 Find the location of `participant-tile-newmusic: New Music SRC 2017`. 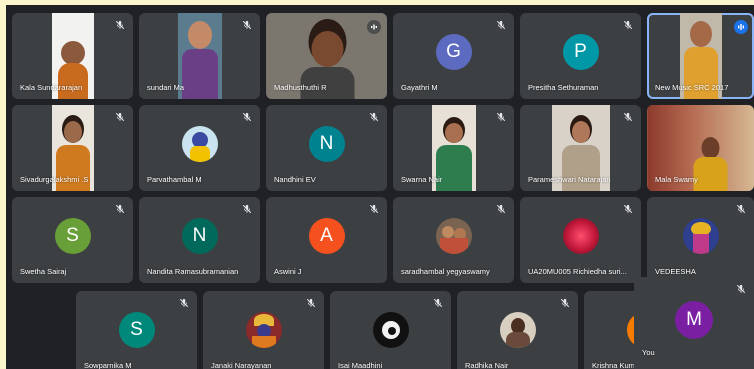

participant-tile-newmusic: New Music SRC 2017 is located at coordinates (700, 56).